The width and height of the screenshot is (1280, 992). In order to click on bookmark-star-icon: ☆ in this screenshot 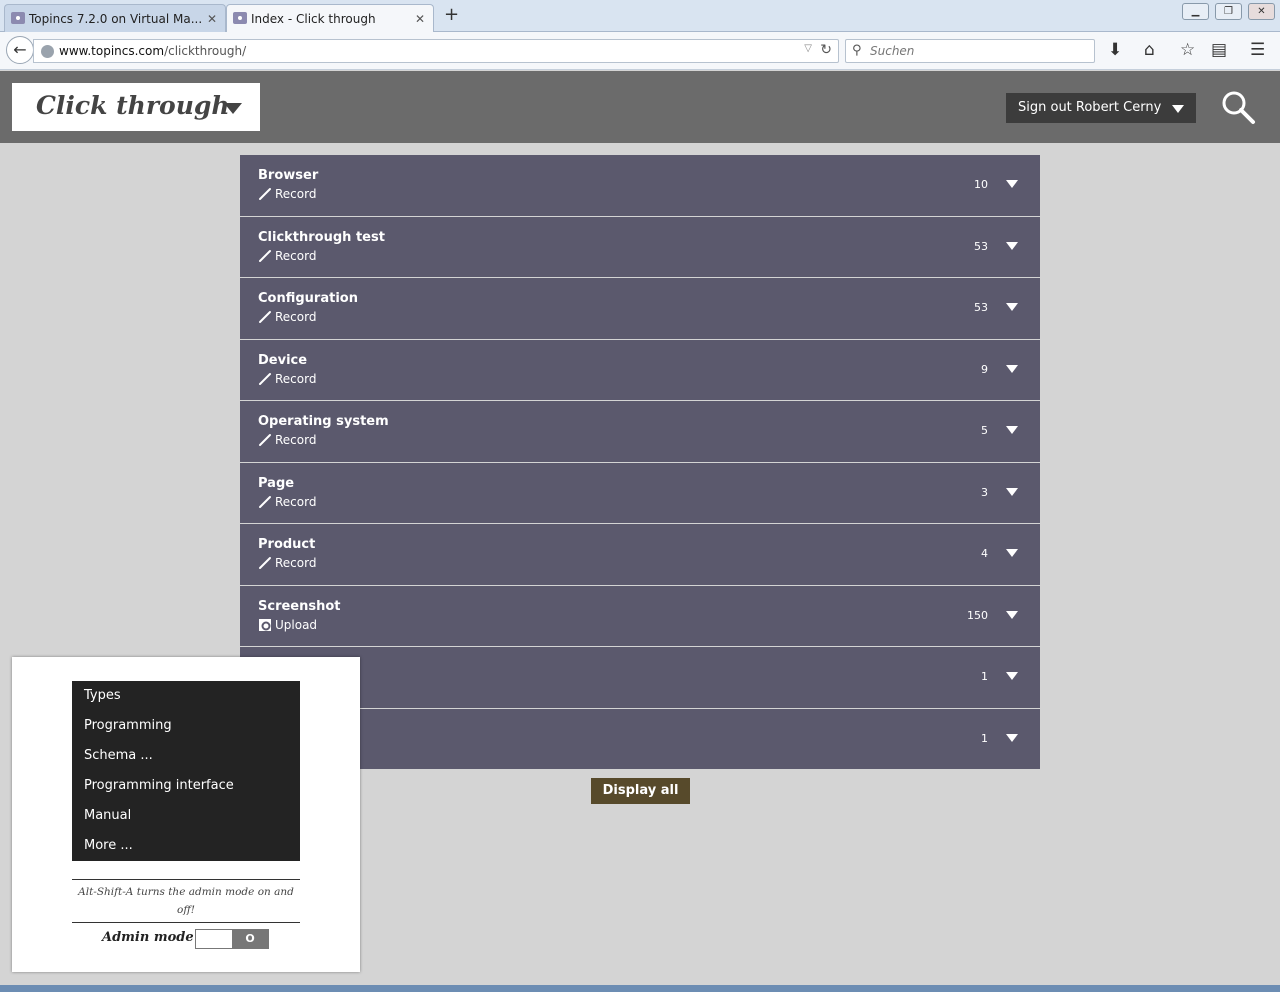, I will do `click(1187, 50)`.